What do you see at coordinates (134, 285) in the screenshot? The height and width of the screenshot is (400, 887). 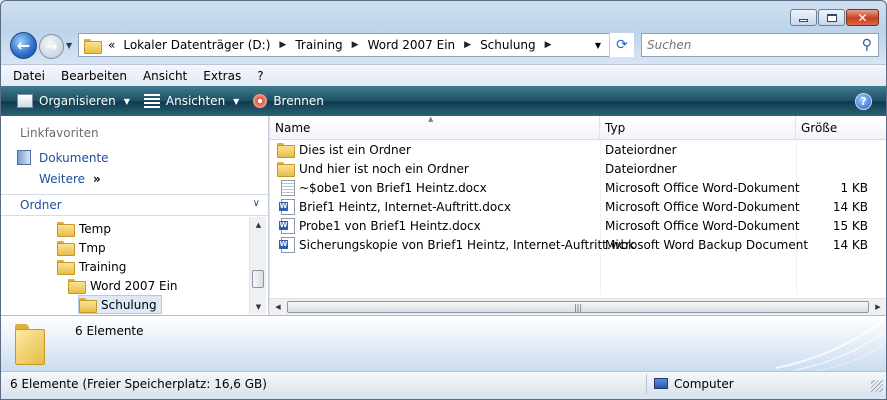 I see `tree-item-label: Word 2007 Ein` at bounding box center [134, 285].